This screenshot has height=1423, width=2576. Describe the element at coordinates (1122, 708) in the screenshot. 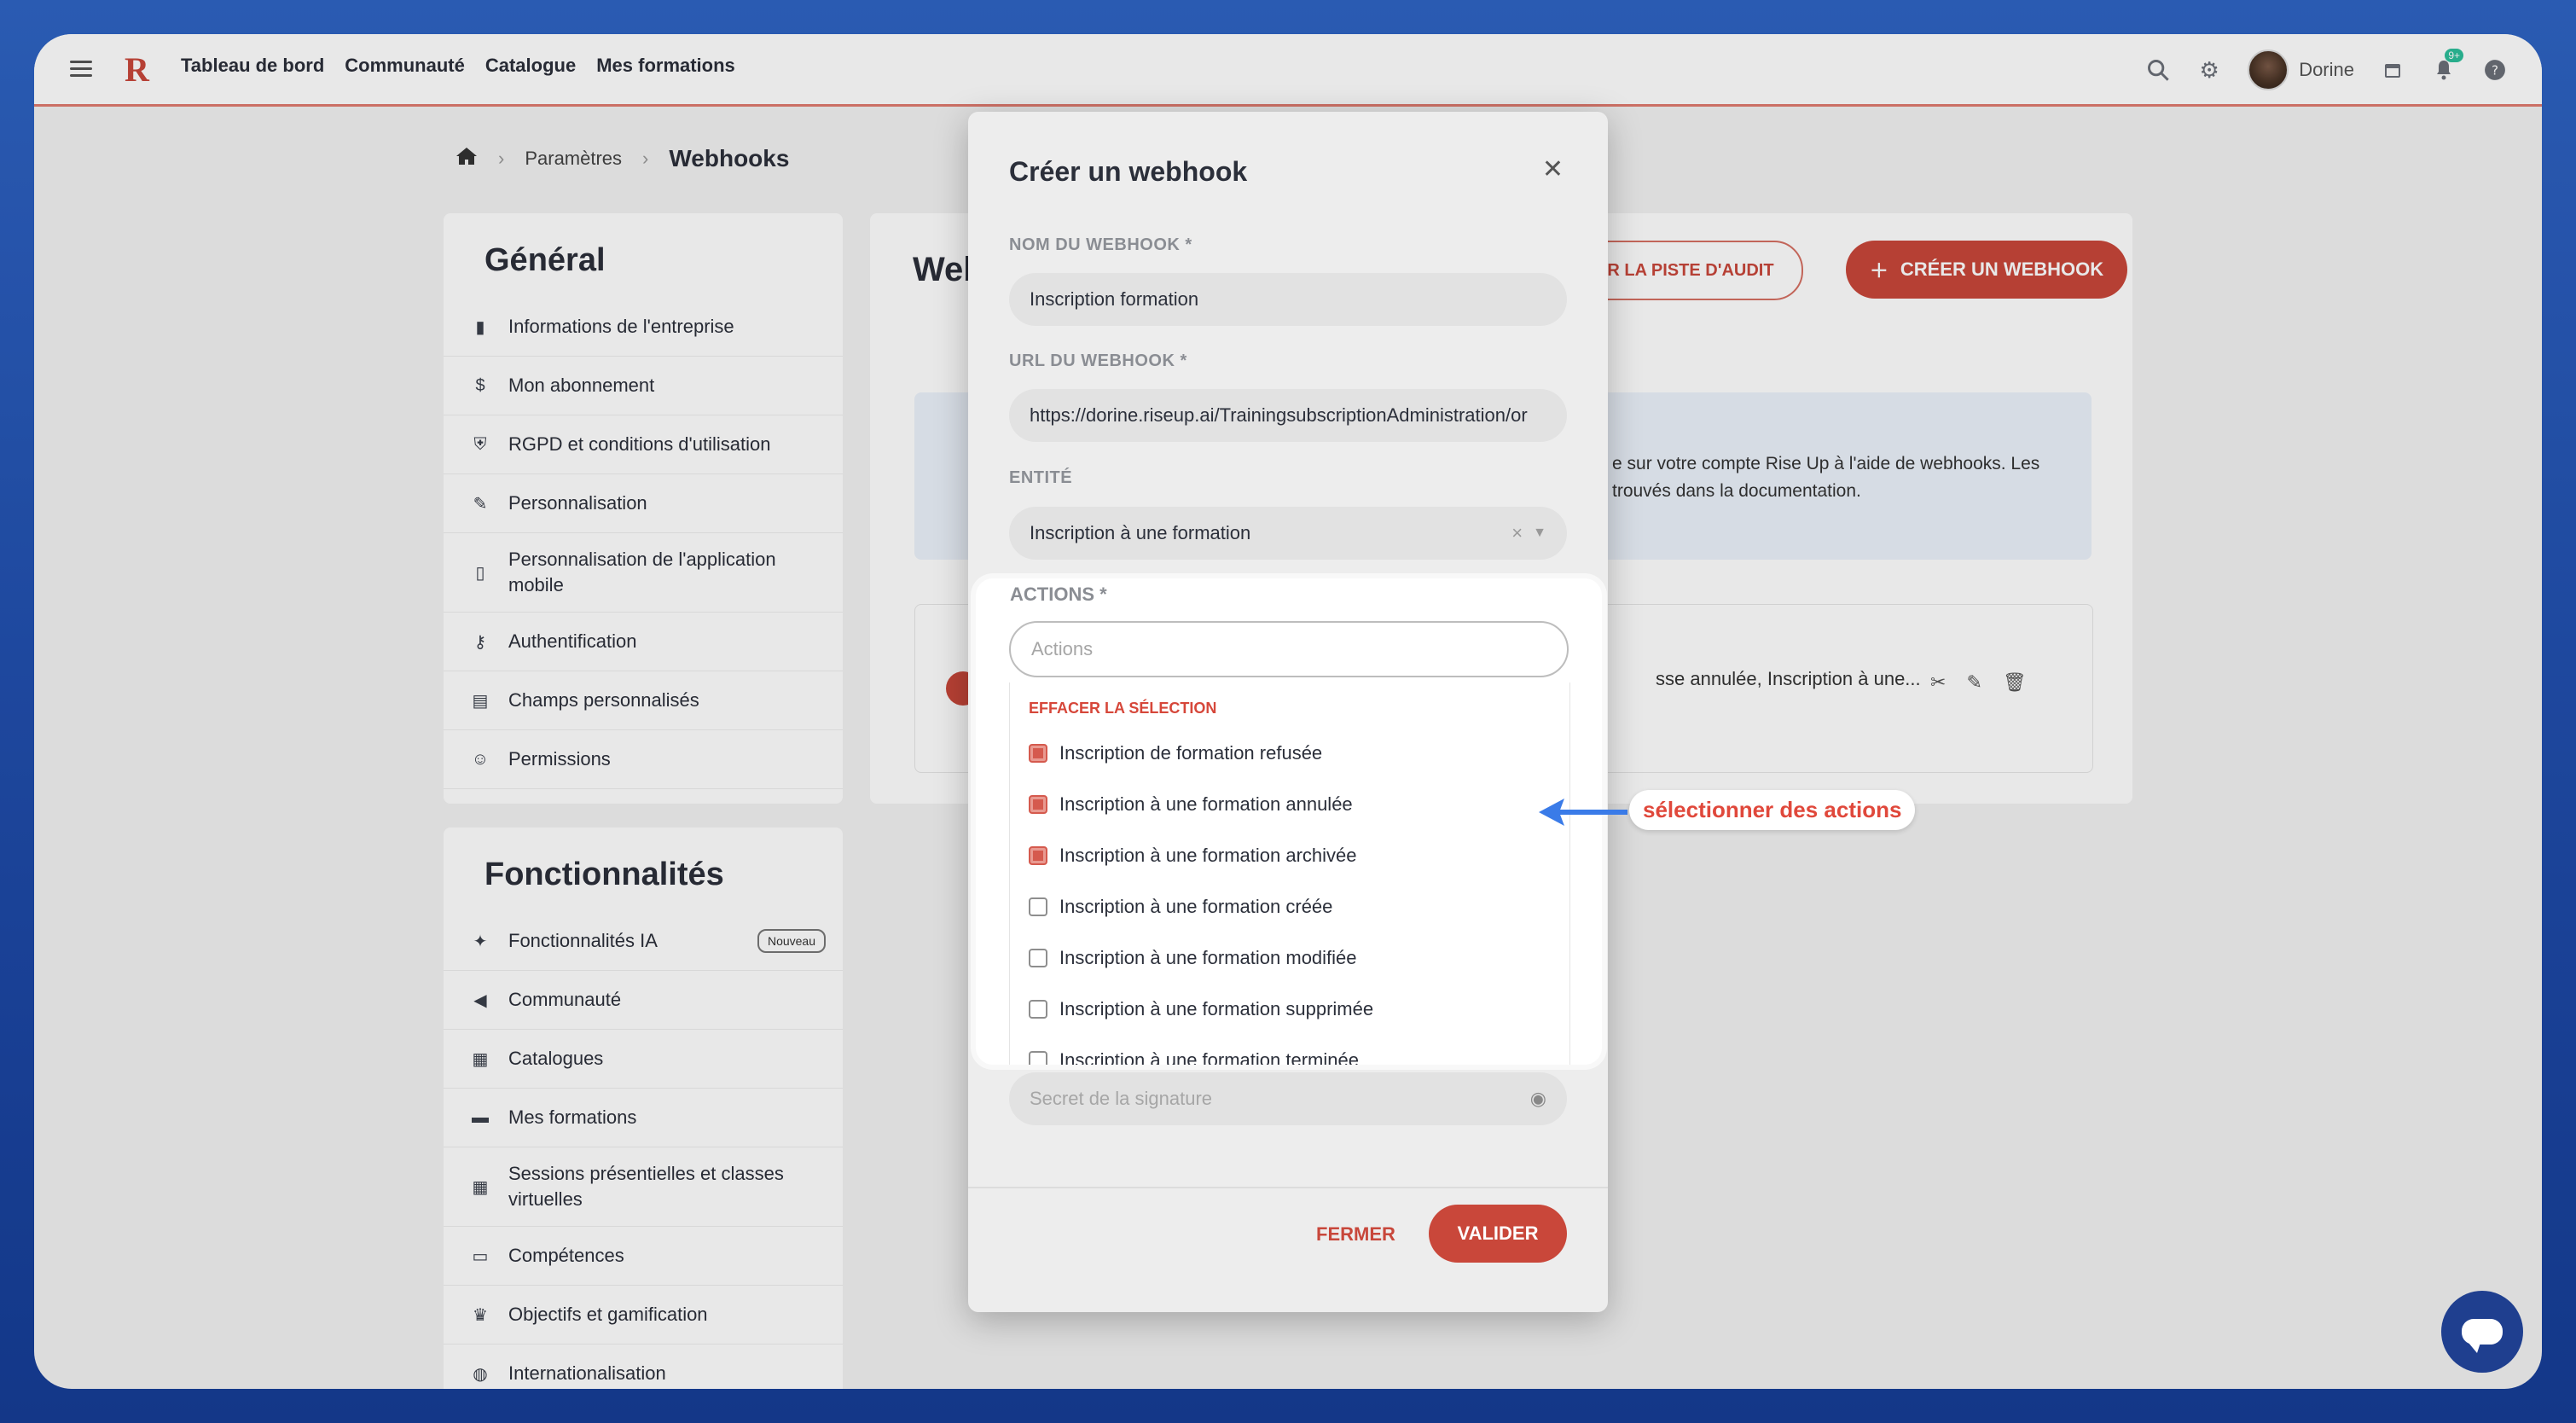

I see `clear-selection-button: EFFACER LA SÉLECTION` at that location.